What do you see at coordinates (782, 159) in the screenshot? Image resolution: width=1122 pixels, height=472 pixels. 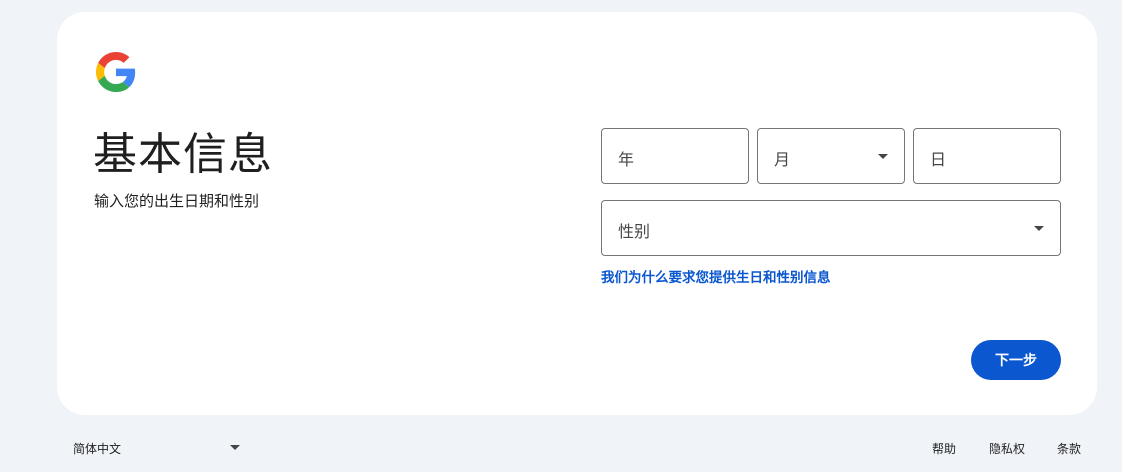 I see `month-dropdown-label: 月` at bounding box center [782, 159].